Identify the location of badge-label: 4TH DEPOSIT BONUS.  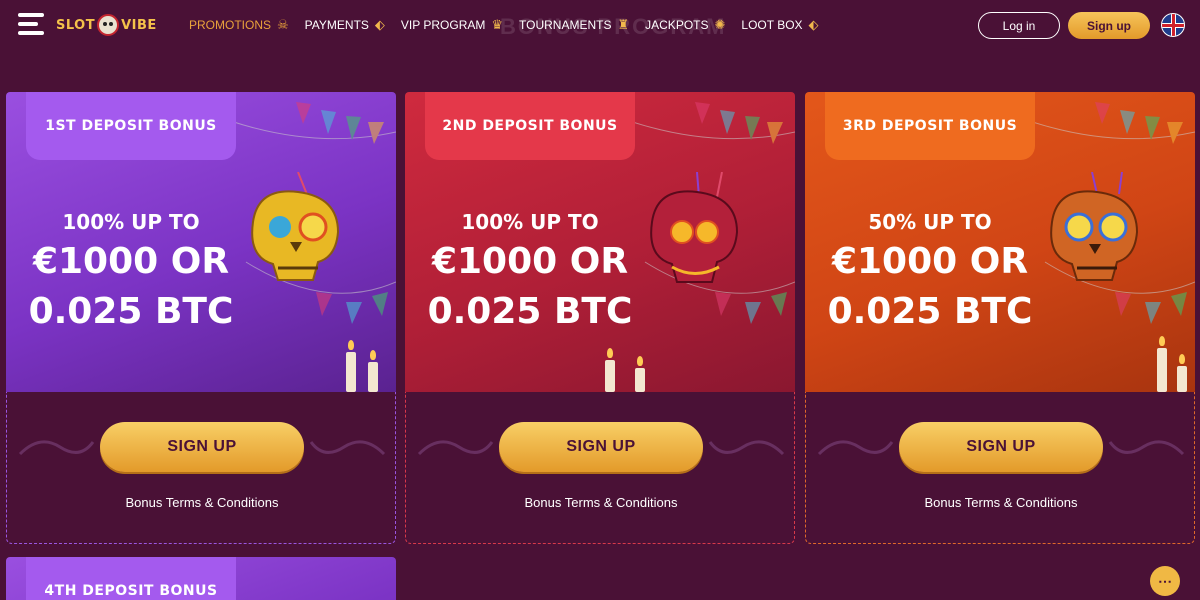
(131, 591).